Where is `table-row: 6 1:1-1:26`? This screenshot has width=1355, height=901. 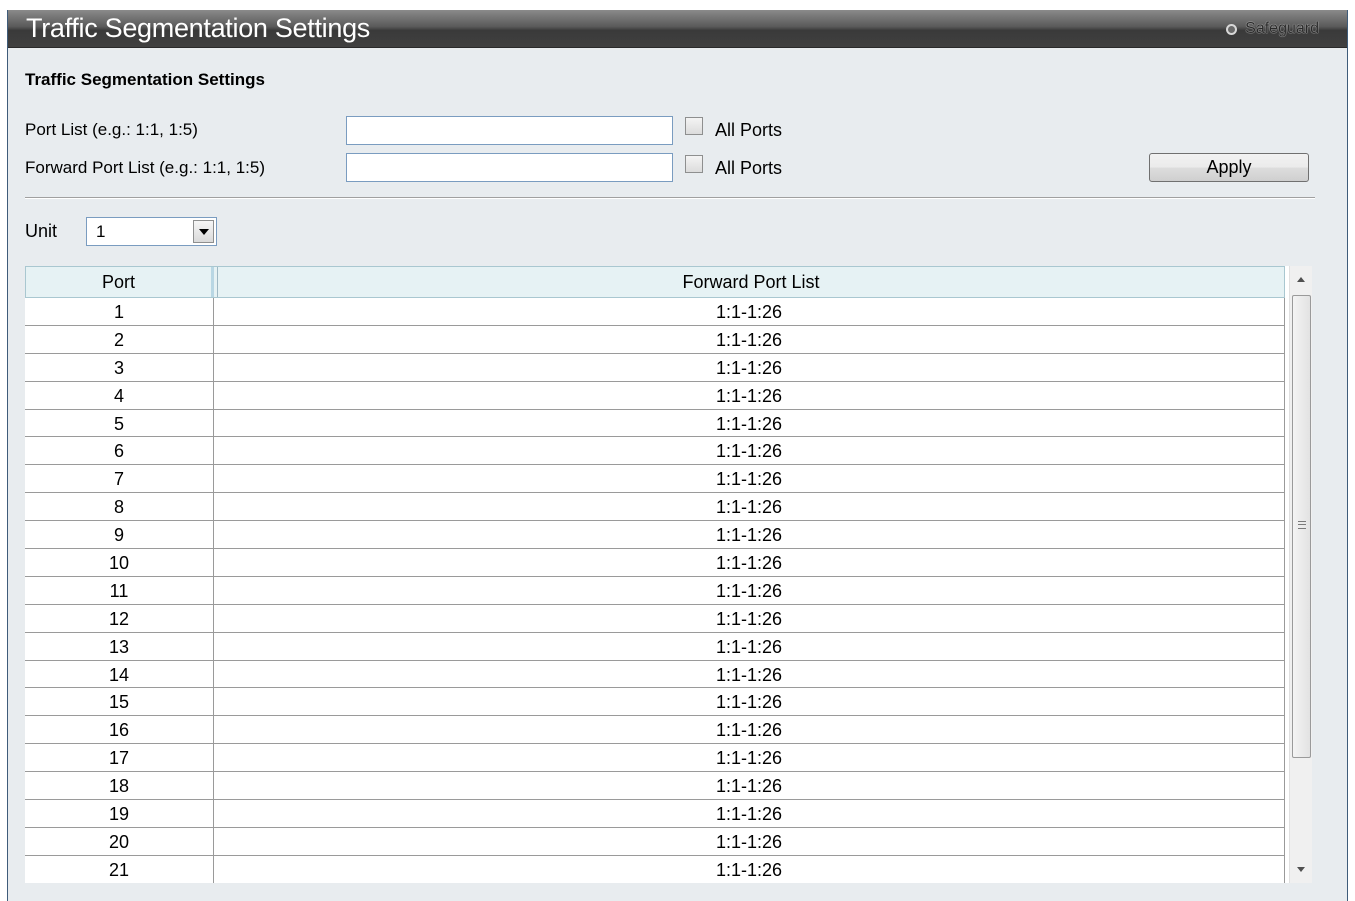 table-row: 6 1:1-1:26 is located at coordinates (655, 451).